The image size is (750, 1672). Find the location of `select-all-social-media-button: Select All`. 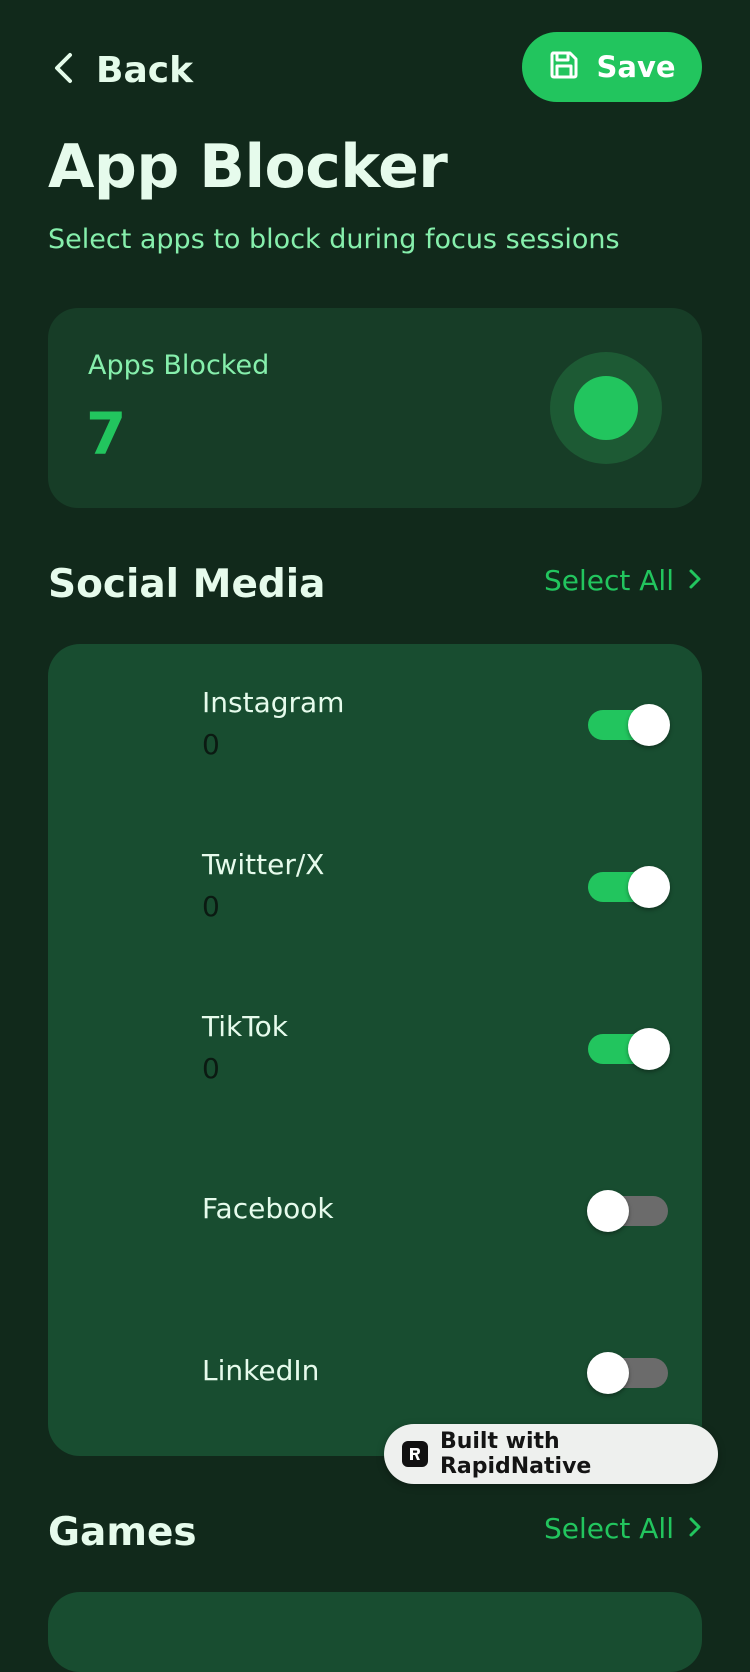

select-all-social-media-button: Select All is located at coordinates (623, 580).